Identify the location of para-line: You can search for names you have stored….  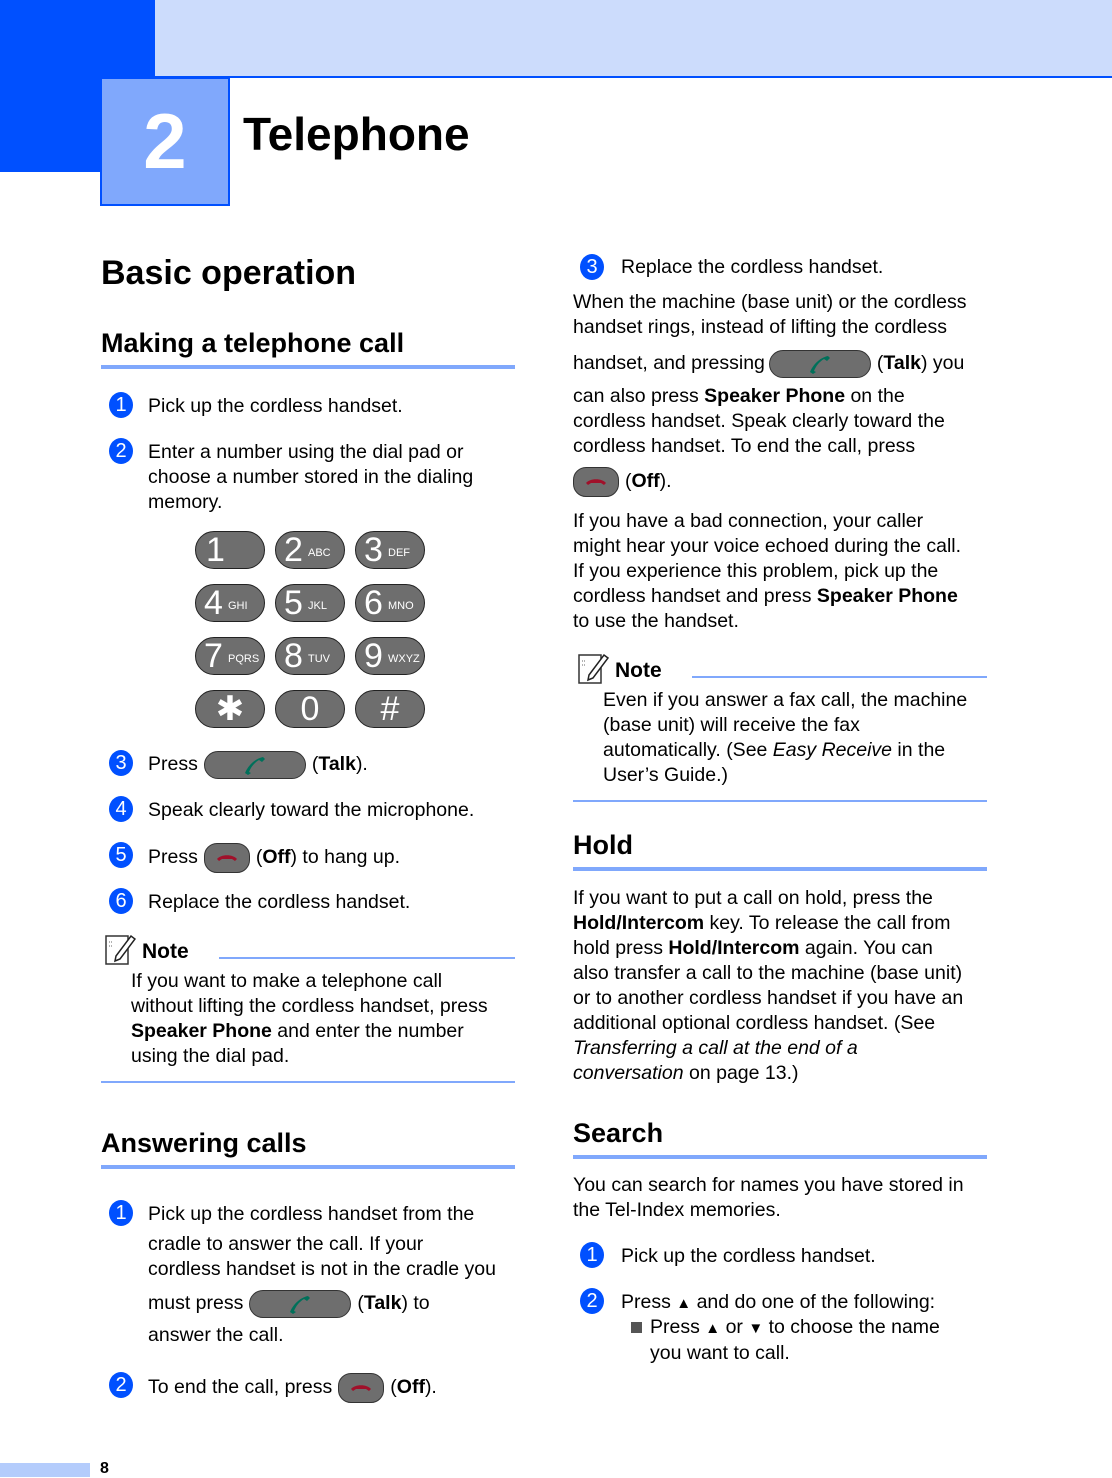
(768, 1185).